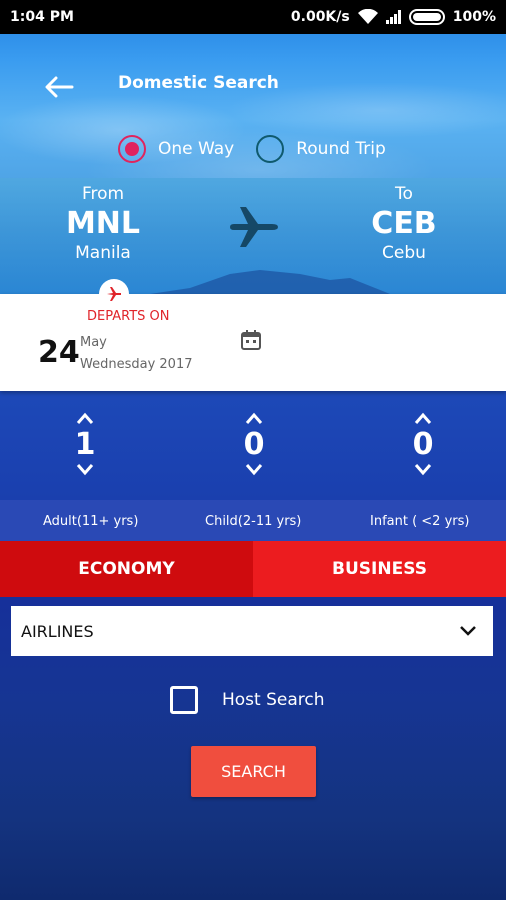  Describe the element at coordinates (103, 194) in the screenshot. I see `from-label: From` at that location.